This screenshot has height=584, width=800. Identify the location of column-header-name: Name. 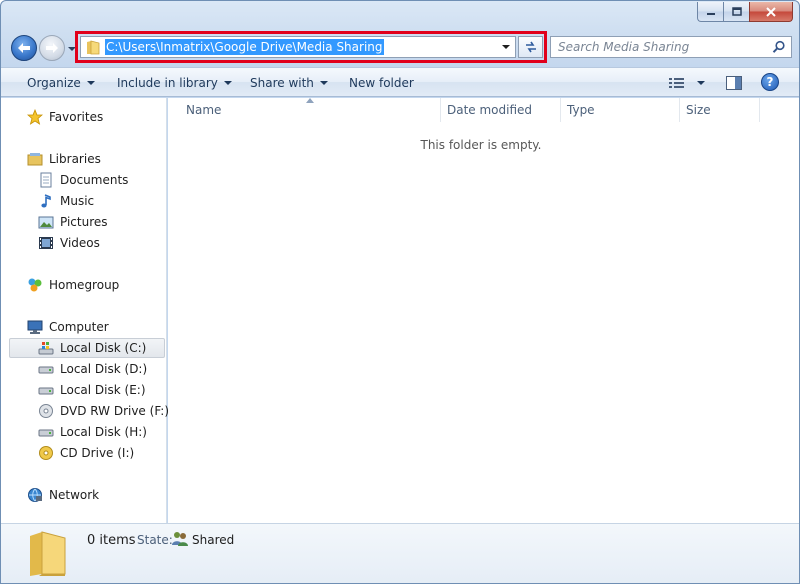
(304, 110).